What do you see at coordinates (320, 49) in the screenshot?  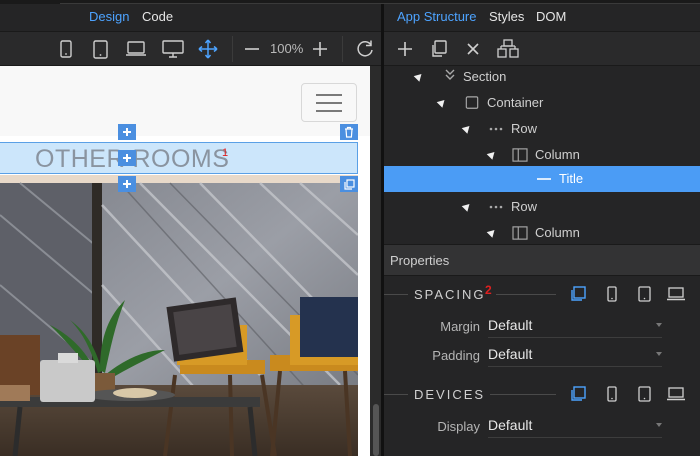 I see `zoom-in-icon` at bounding box center [320, 49].